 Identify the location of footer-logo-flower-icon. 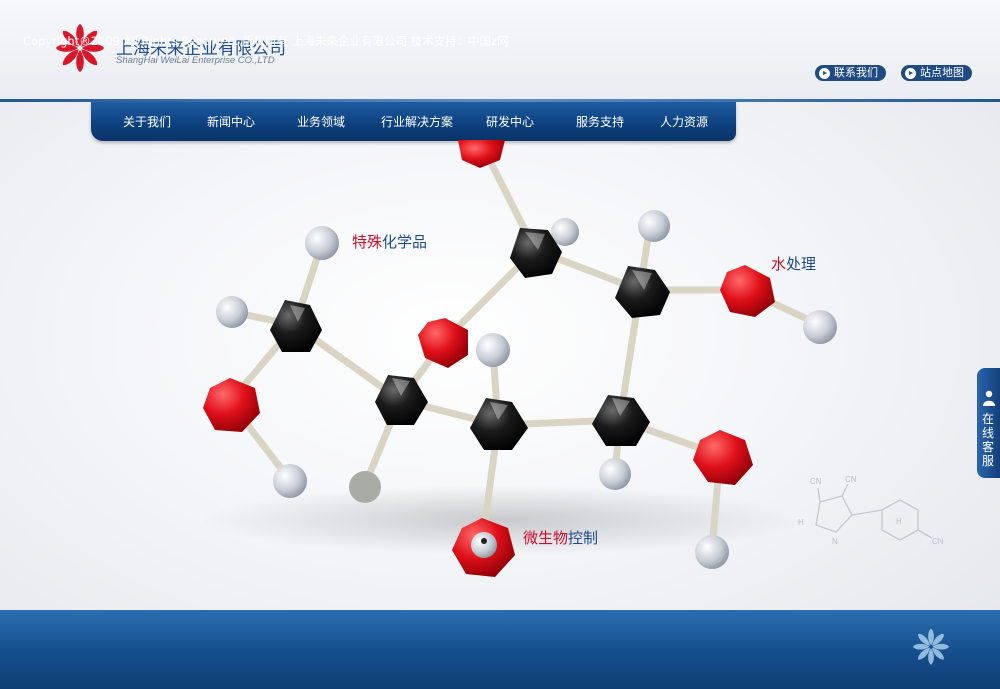
(931, 646).